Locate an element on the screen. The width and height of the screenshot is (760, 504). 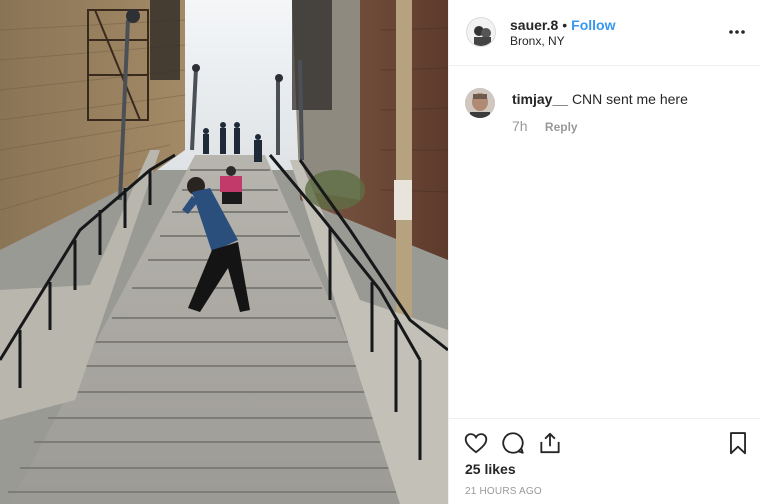
heart-icon is located at coordinates (476, 443).